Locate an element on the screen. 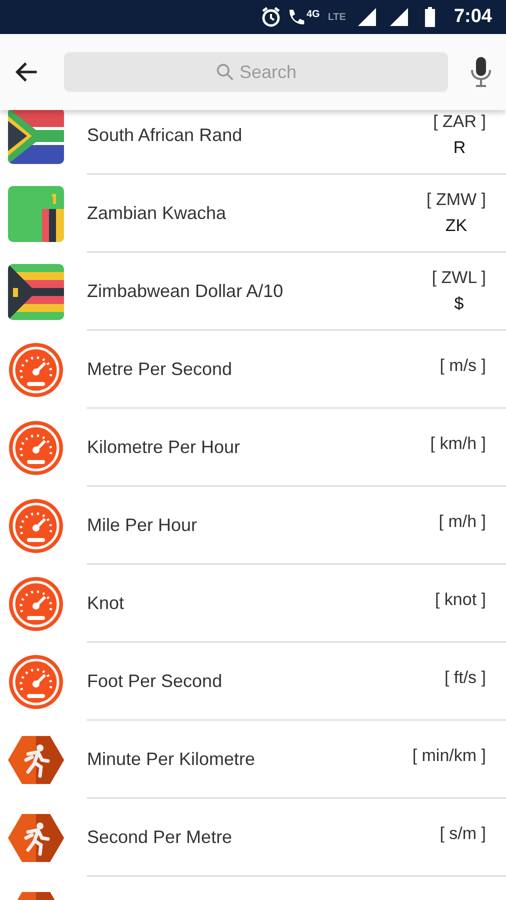  unit-code: [ km/h ] is located at coordinates (458, 443).